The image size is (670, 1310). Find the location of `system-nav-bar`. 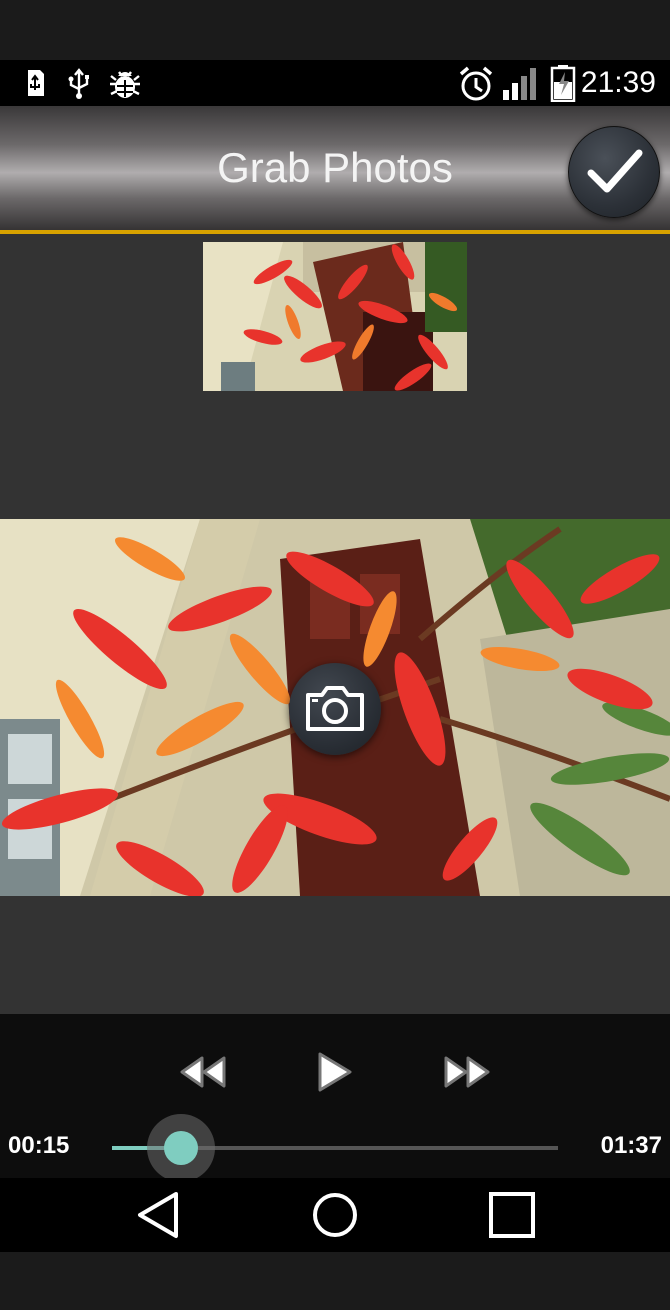

system-nav-bar is located at coordinates (335, 1215).